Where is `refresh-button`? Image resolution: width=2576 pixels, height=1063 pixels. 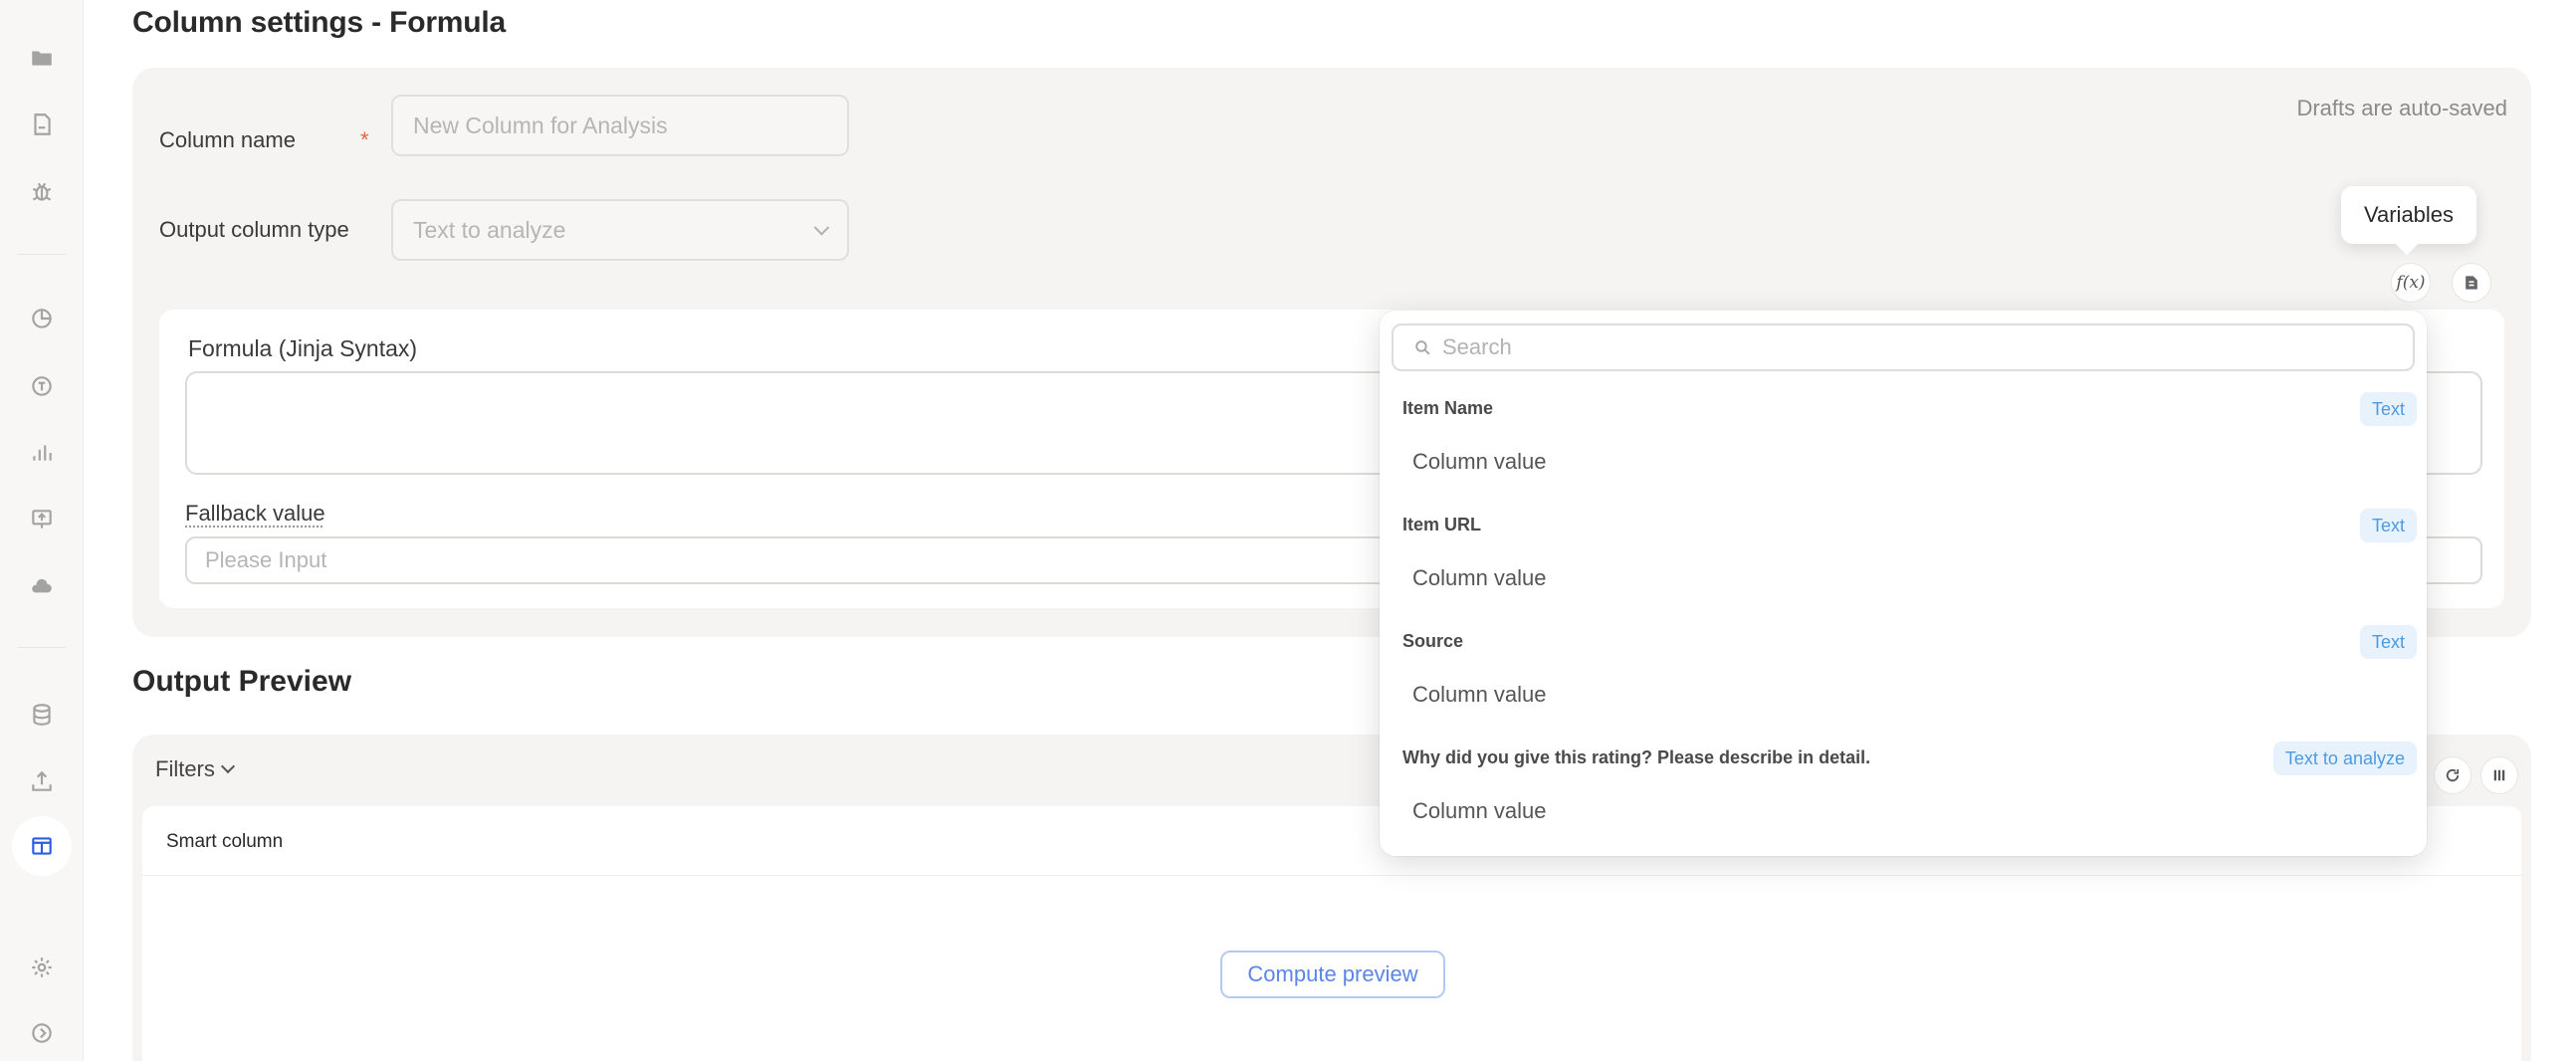 refresh-button is located at coordinates (2452, 775).